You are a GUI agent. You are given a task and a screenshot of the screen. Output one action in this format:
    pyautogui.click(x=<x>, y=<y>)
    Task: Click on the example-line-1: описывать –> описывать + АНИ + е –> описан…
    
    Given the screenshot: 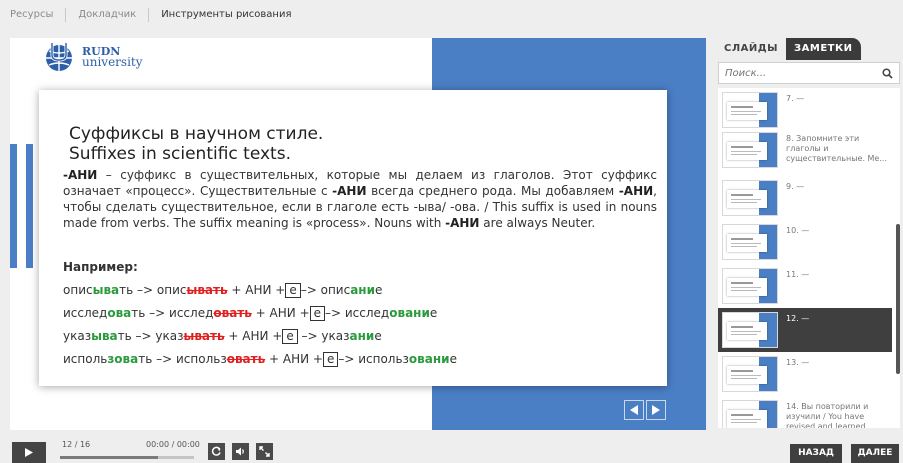 What is the action you would take?
    pyautogui.click(x=223, y=290)
    